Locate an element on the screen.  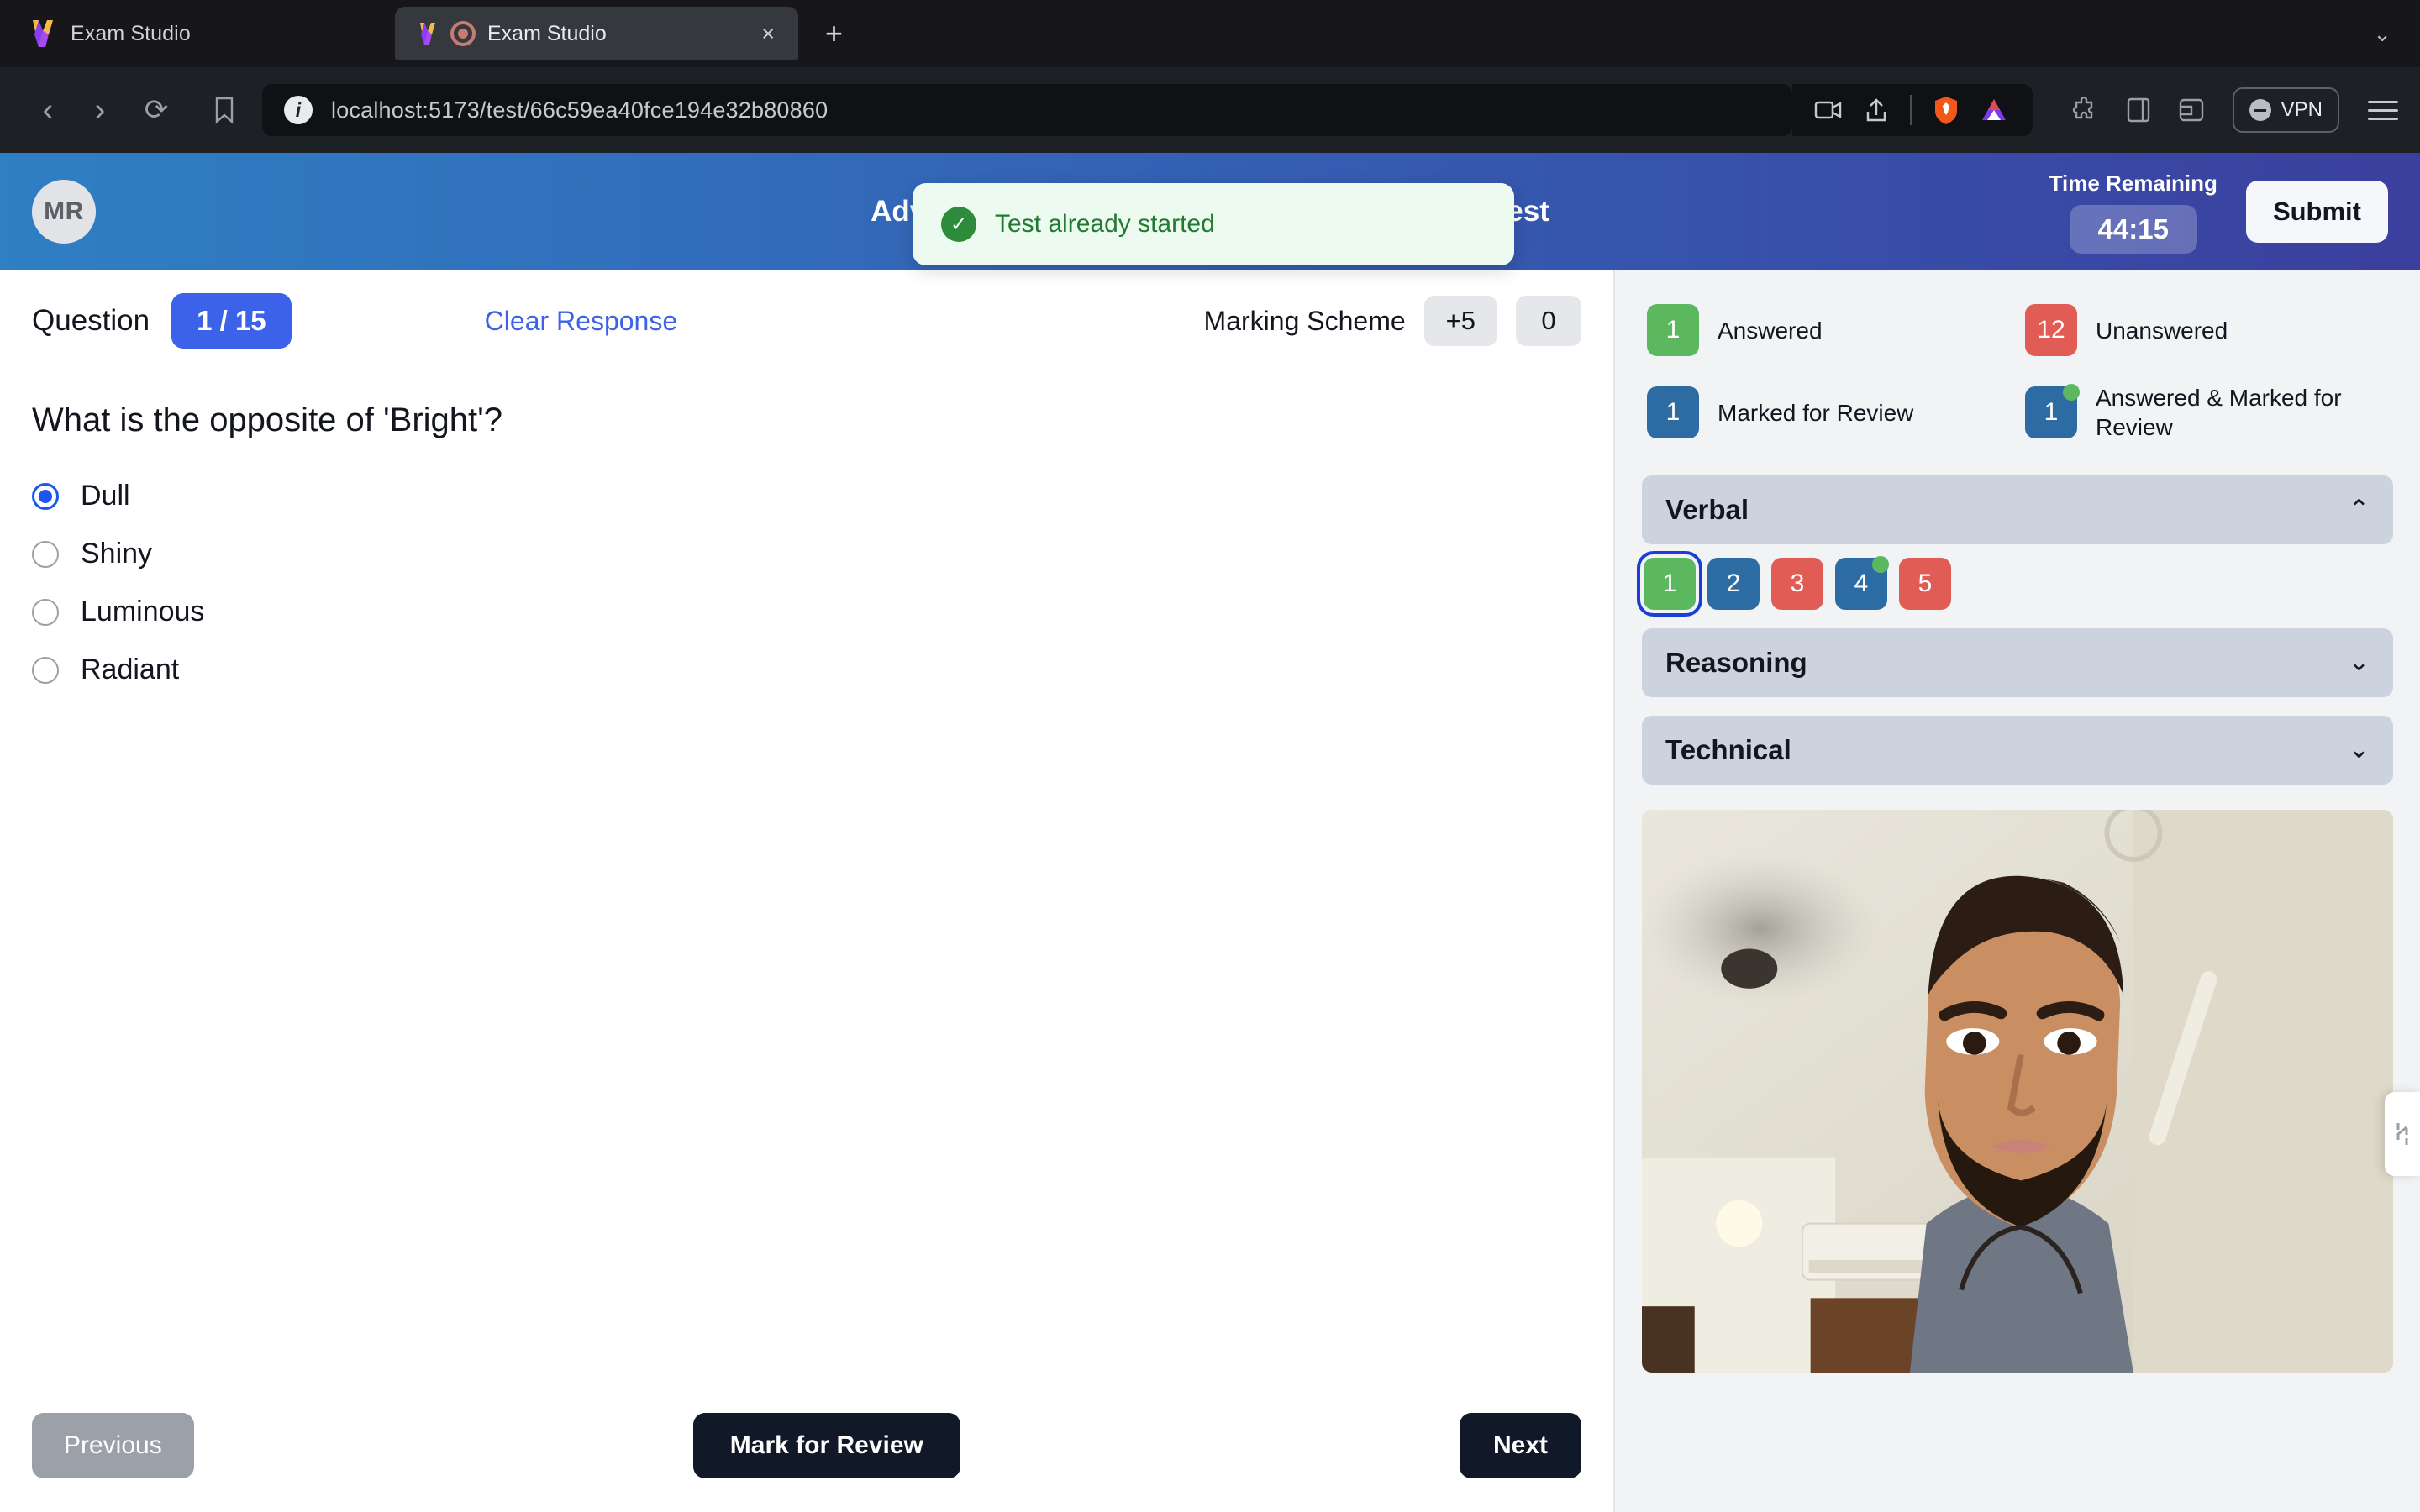
answer-option: Radiant is located at coordinates (807, 670).